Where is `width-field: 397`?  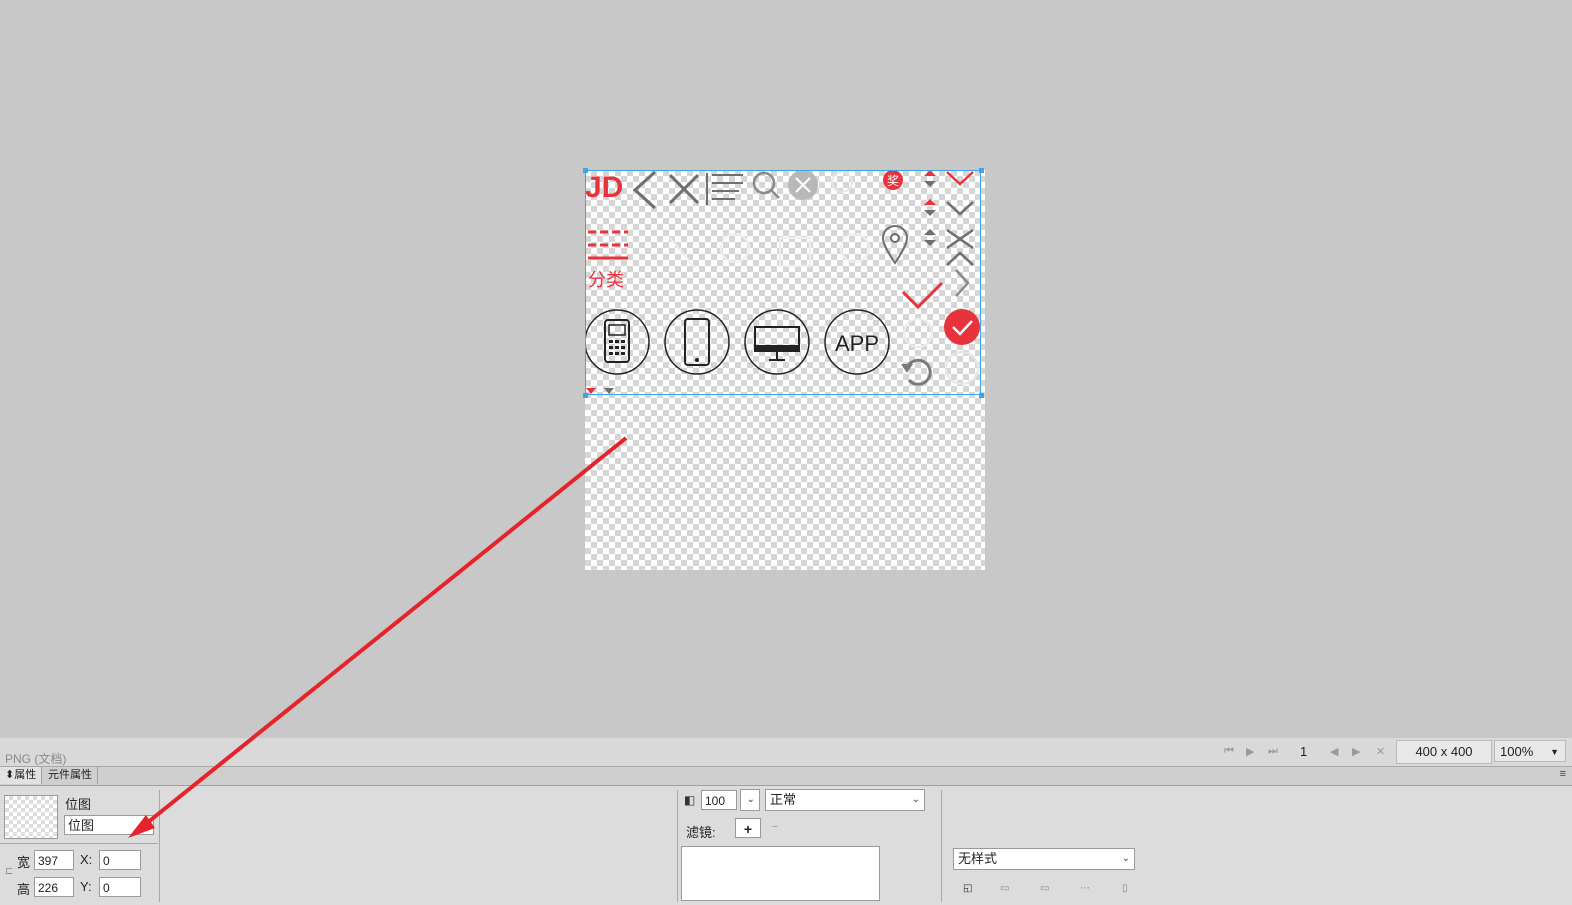
width-field: 397 is located at coordinates (54, 860).